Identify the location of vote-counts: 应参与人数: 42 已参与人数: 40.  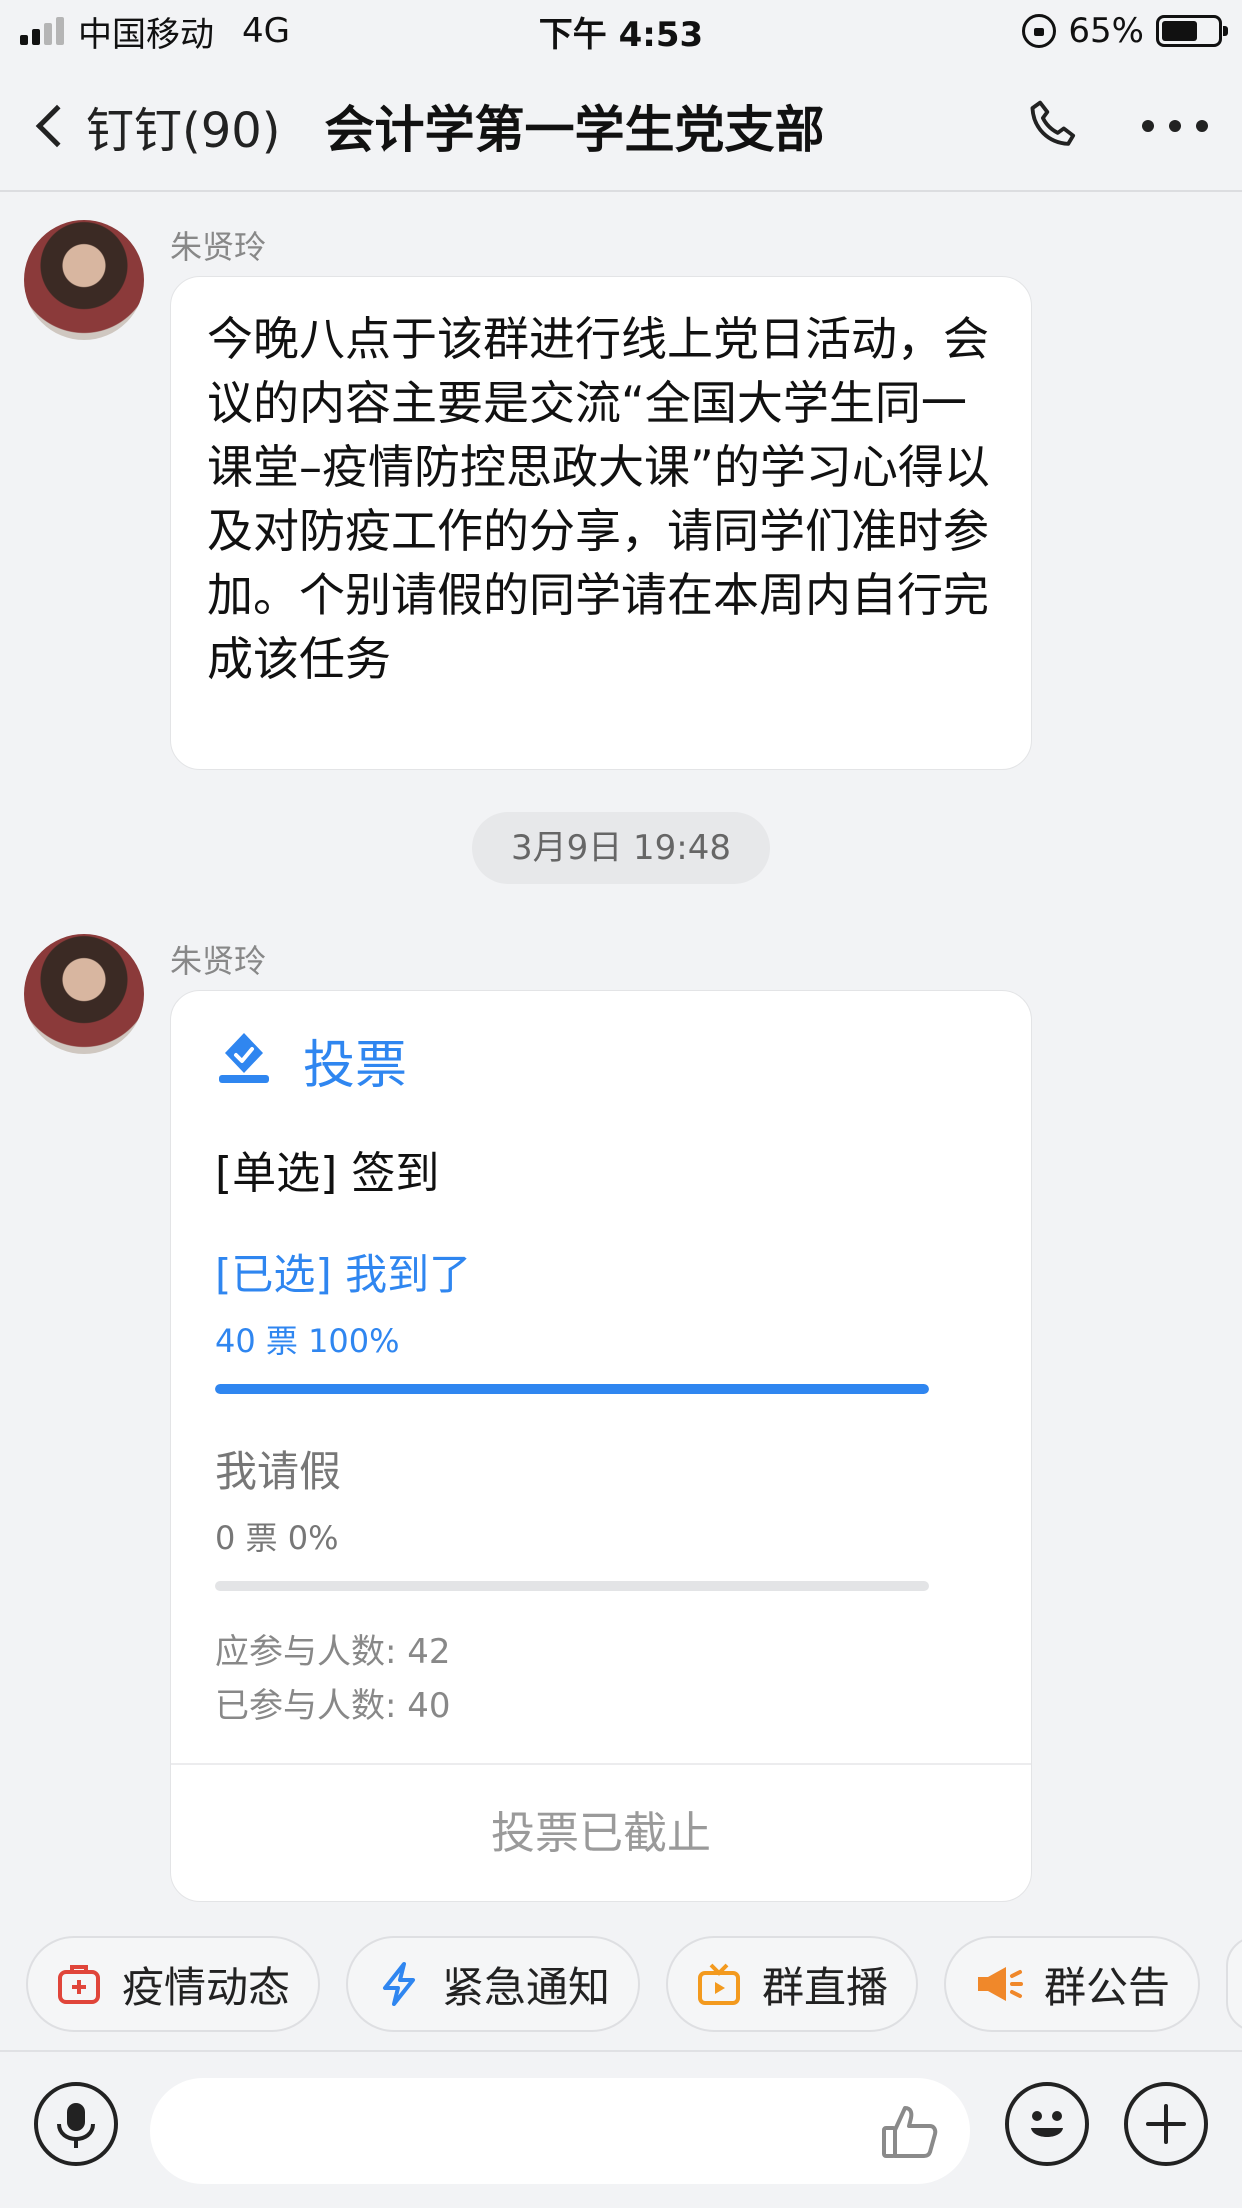
(601, 1679).